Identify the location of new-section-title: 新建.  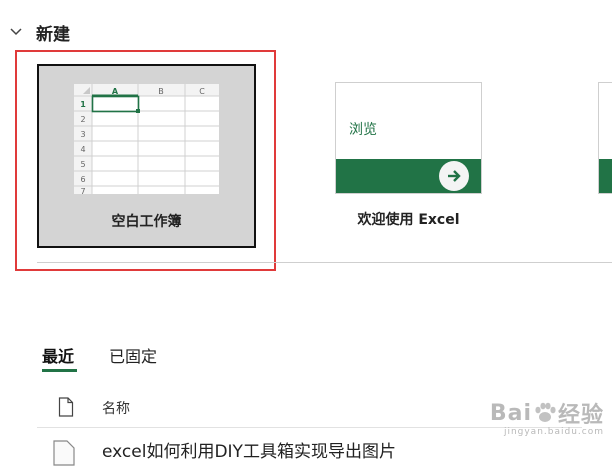
(53, 34).